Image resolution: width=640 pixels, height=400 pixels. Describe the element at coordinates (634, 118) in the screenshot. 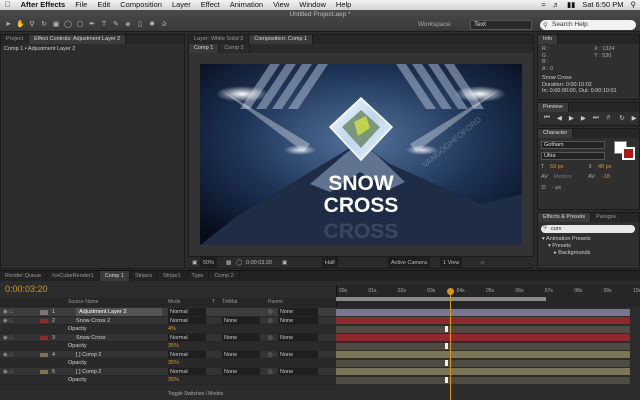

I see `ram-preview-icon: ▶` at that location.